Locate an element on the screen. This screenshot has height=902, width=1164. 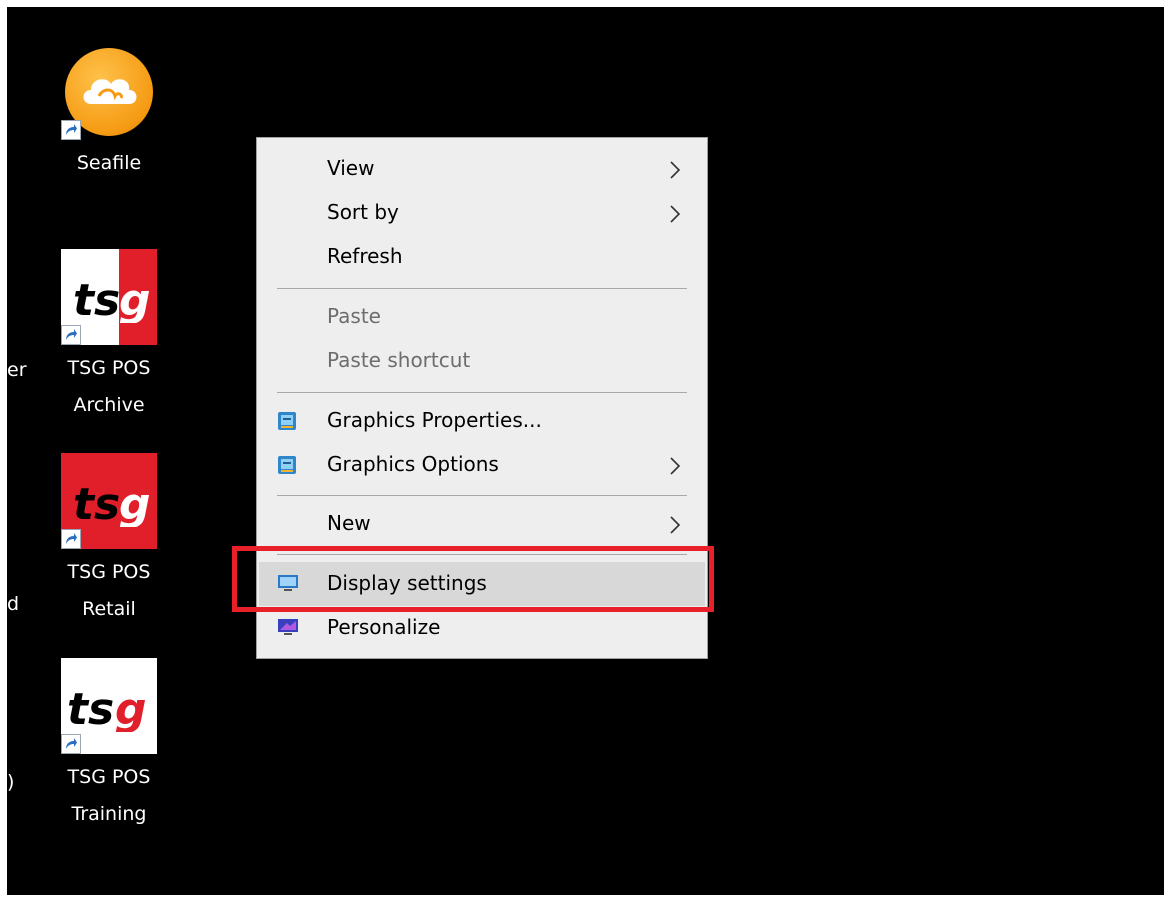
menu-item-label: Personalize is located at coordinates (384, 627).